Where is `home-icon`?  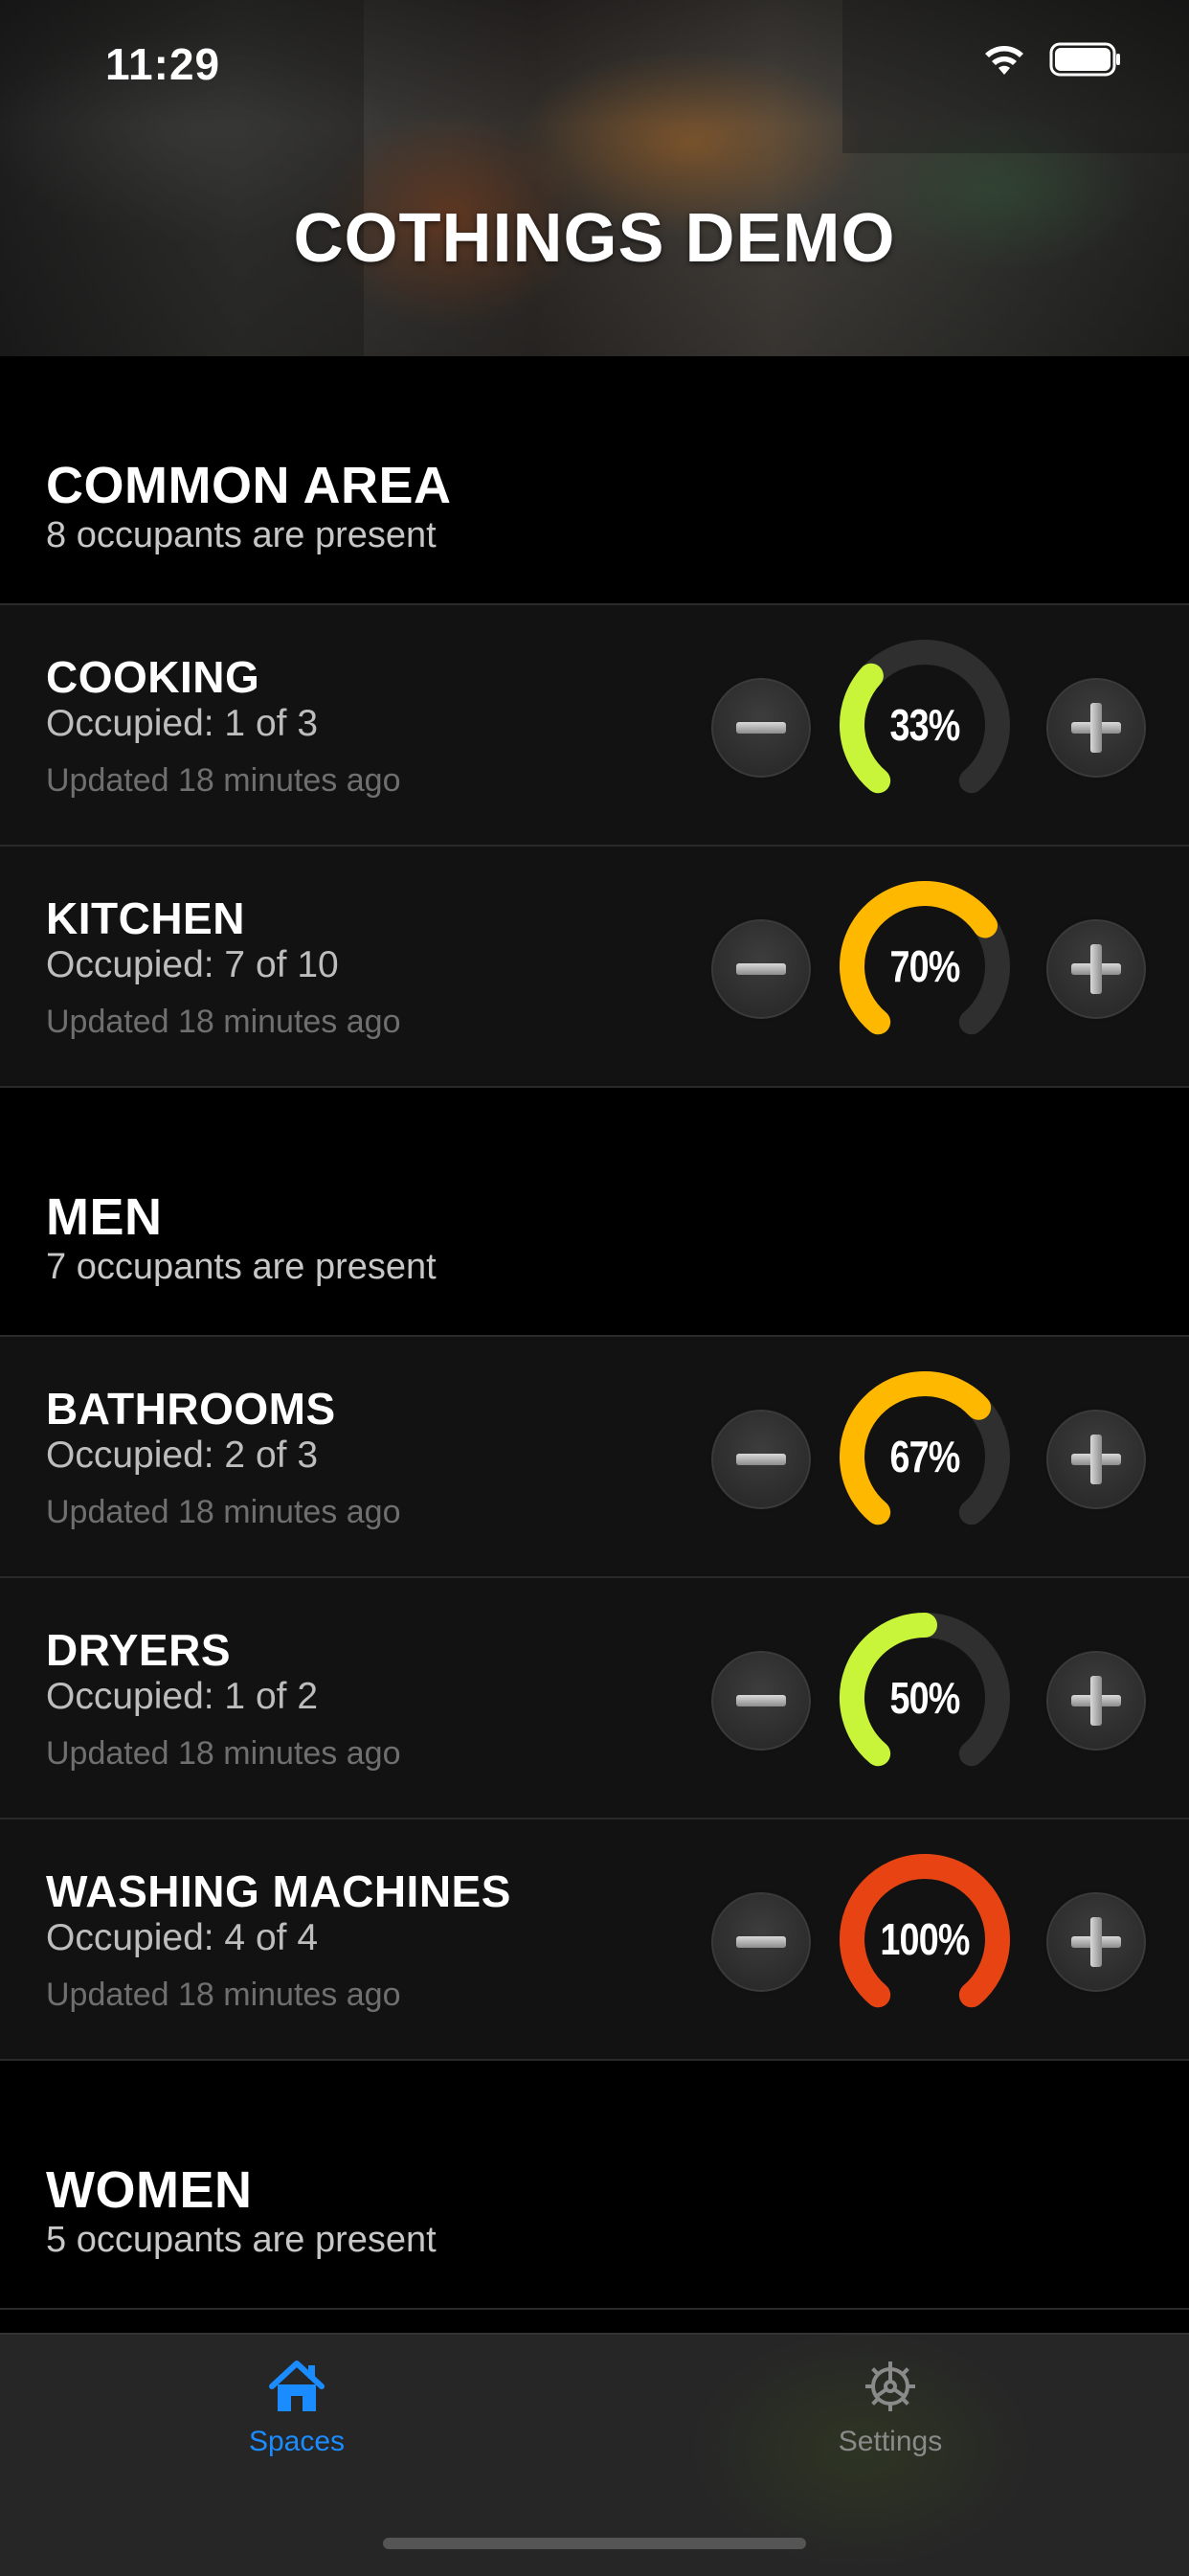 home-icon is located at coordinates (297, 2386).